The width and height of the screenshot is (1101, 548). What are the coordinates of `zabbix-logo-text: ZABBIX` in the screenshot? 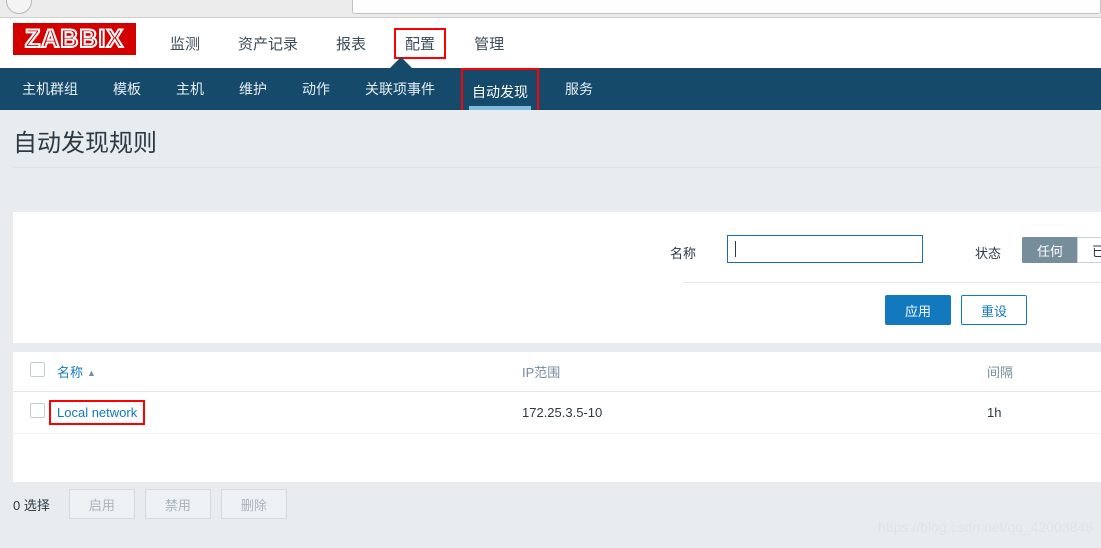 It's located at (74, 38).